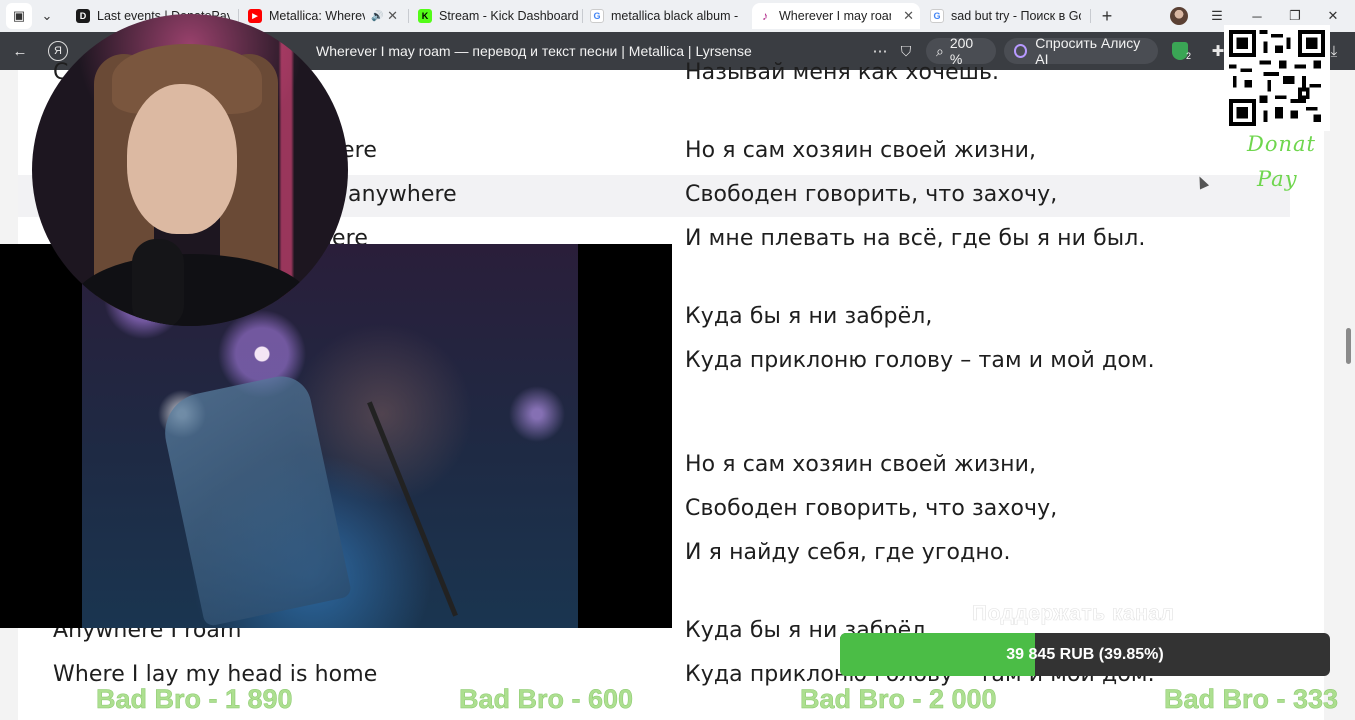 This screenshot has width=1355, height=720. I want to click on page-scrollbar, so click(1348, 395).